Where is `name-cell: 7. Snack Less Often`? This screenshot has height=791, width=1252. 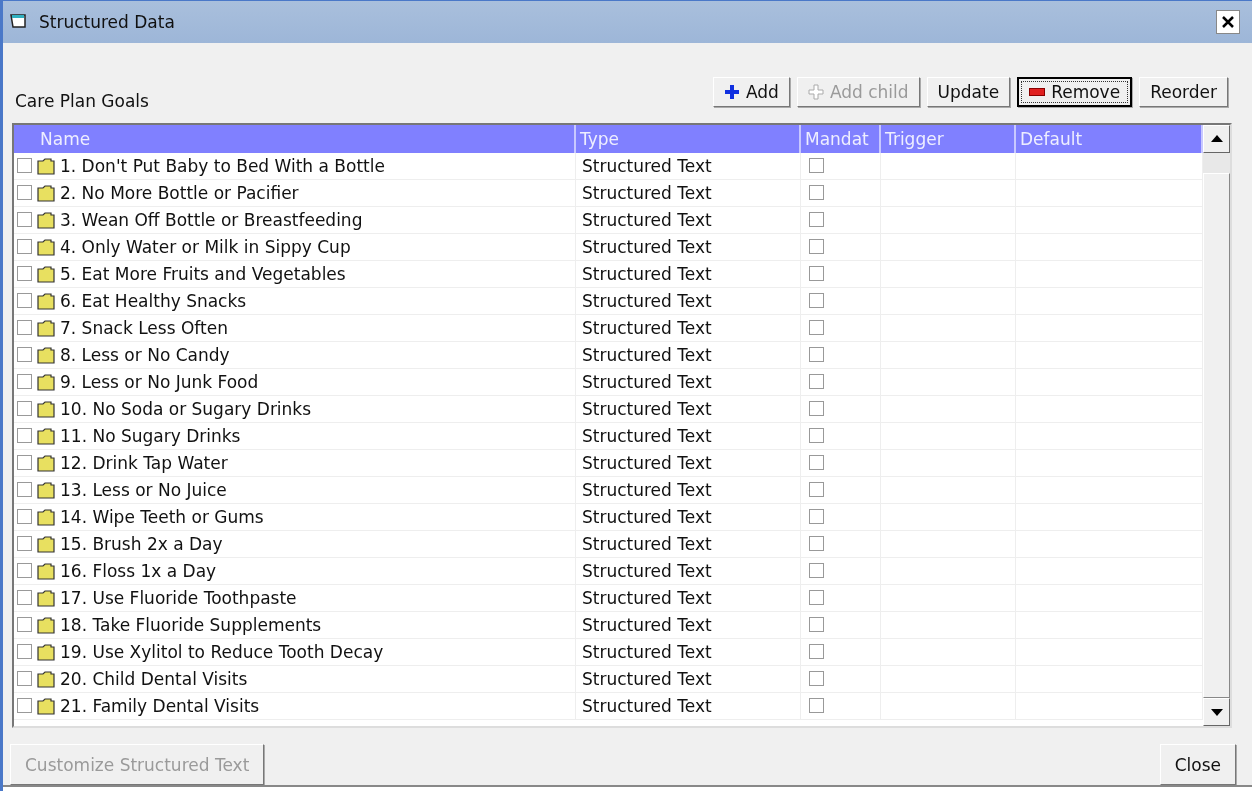 name-cell: 7. Snack Less Often is located at coordinates (295, 327).